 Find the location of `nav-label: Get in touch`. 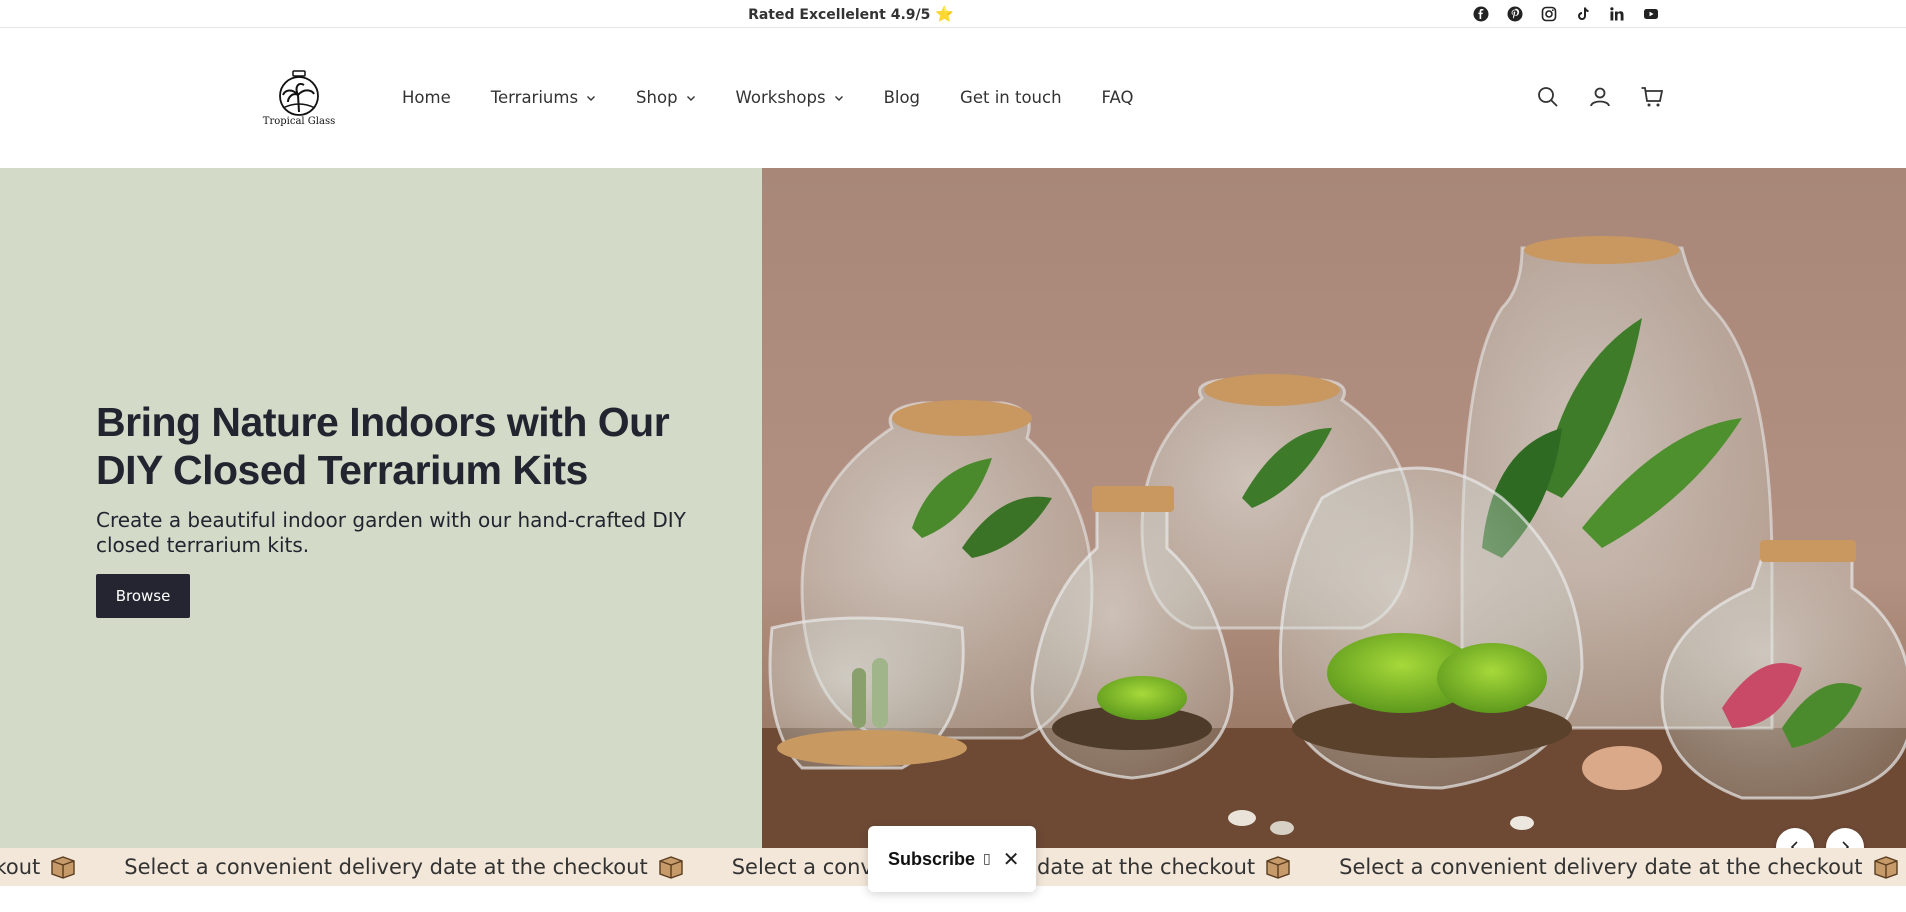

nav-label: Get in touch is located at coordinates (1011, 97).